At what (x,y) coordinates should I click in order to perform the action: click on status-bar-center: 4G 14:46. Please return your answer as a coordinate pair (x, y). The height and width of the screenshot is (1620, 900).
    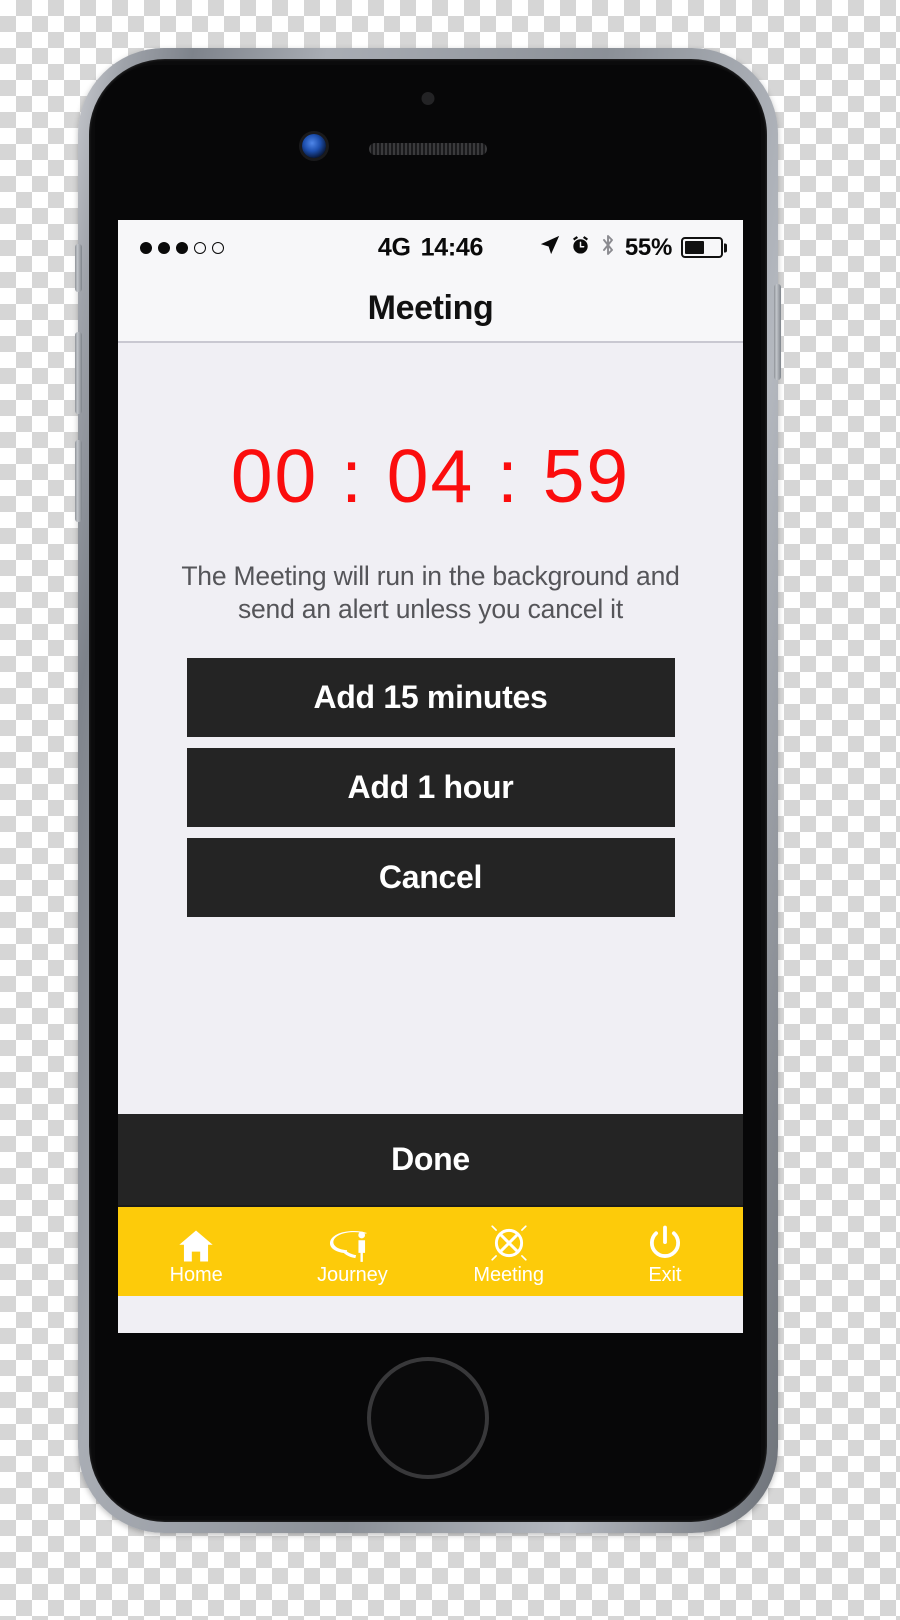
    Looking at the image, I should click on (430, 247).